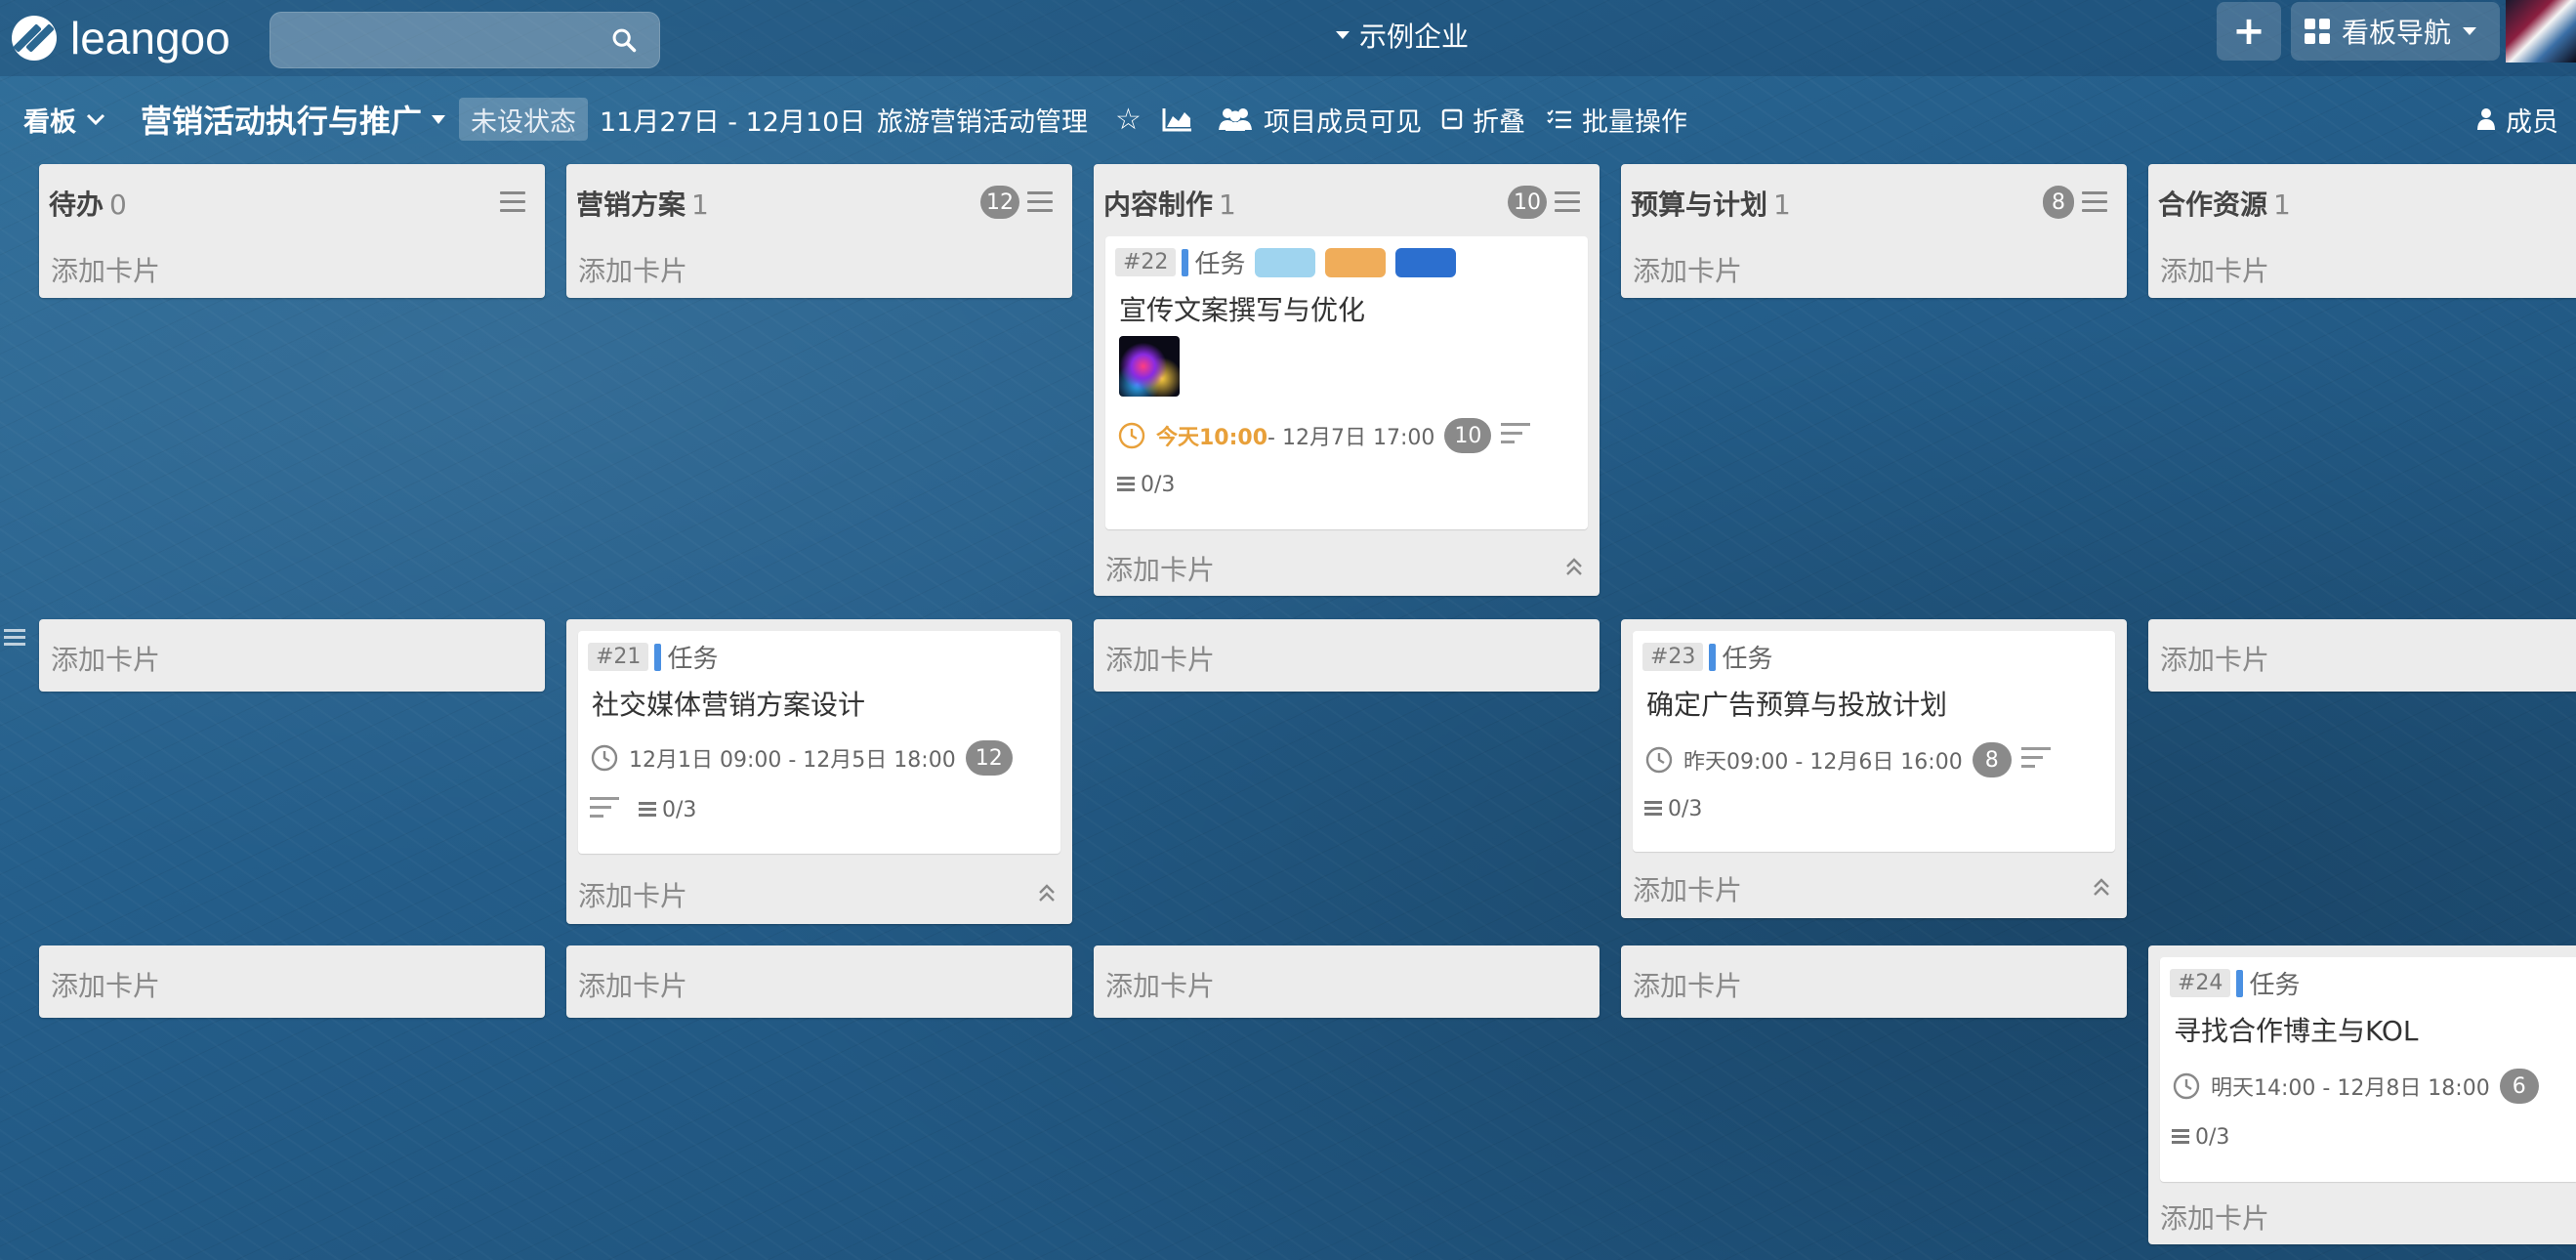  Describe the element at coordinates (1347, 655) in the screenshot. I see `lane2-content-cell: 添加卡片` at that location.